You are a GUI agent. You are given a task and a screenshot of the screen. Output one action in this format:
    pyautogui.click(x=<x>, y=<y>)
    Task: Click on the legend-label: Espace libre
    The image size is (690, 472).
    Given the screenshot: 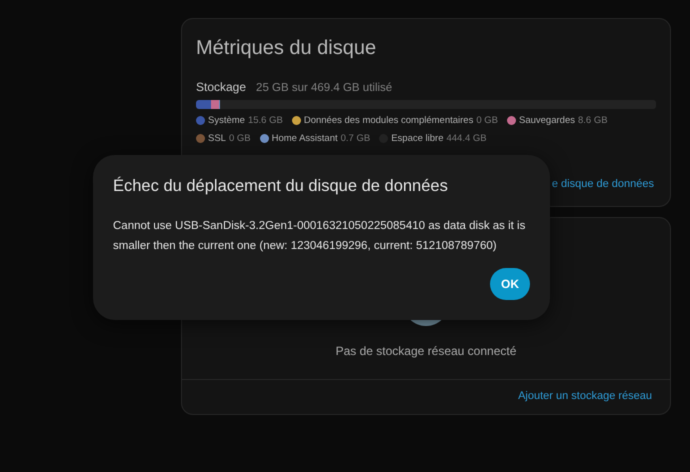 What is the action you would take?
    pyautogui.click(x=417, y=138)
    